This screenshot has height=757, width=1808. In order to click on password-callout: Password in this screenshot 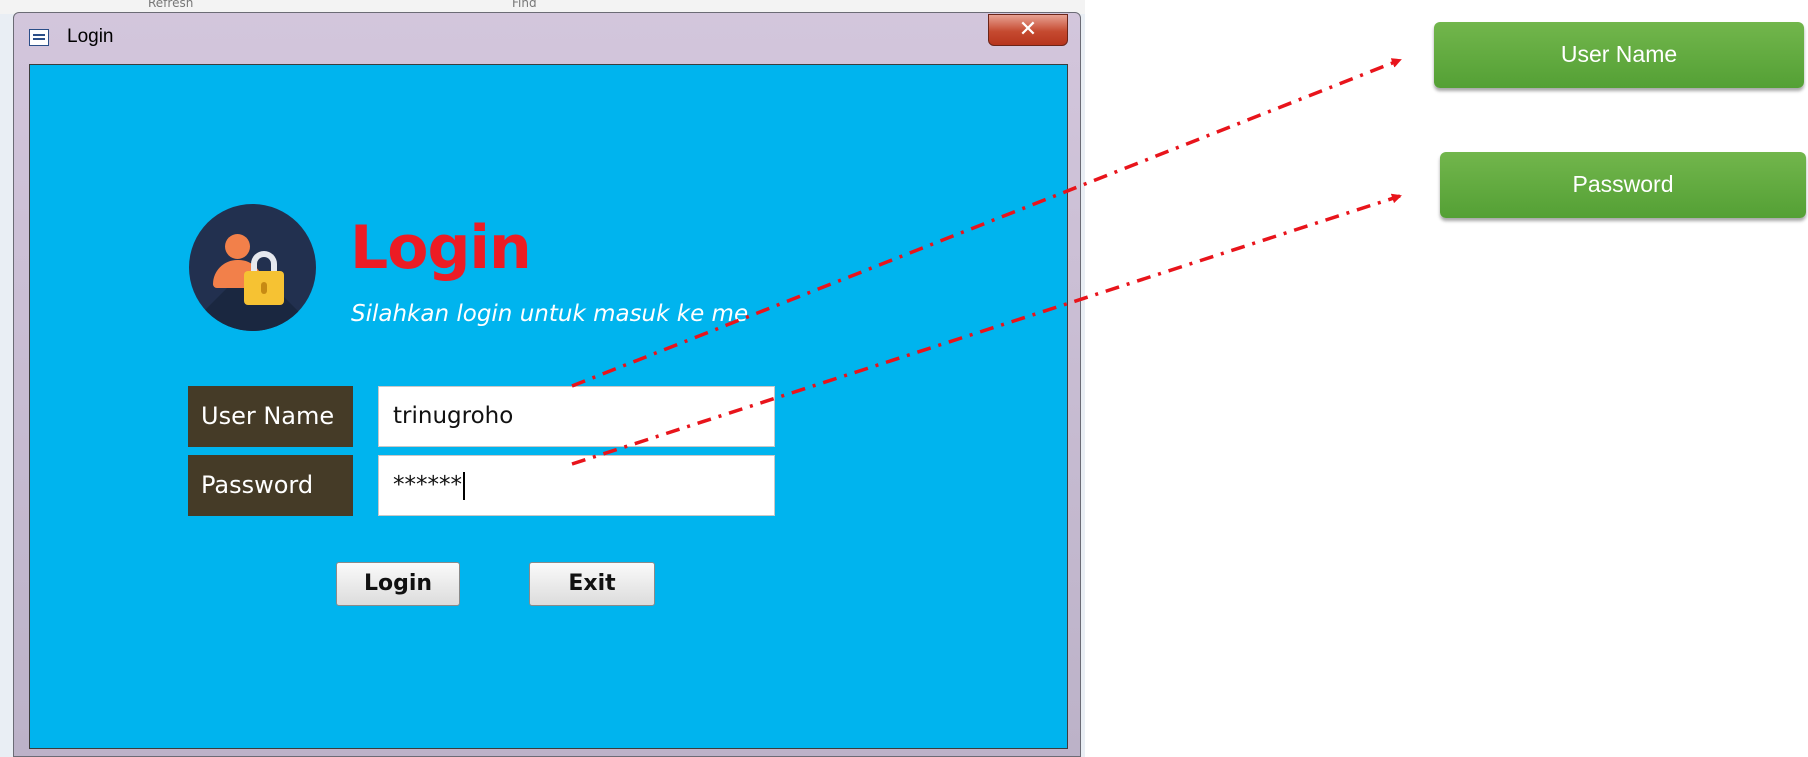, I will do `click(1623, 185)`.